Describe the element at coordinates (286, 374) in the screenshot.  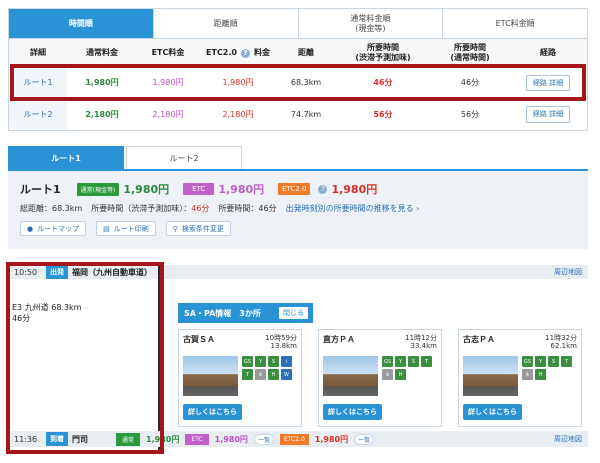
I see `wifi-icon: W` at that location.